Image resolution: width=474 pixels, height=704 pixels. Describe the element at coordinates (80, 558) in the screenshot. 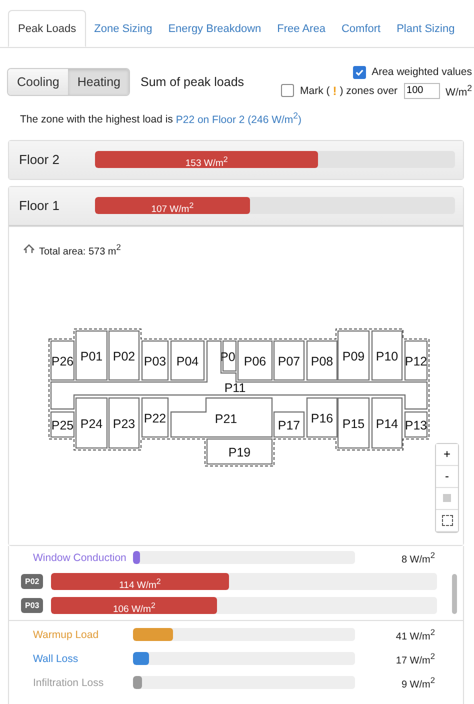

I see `component-label: Window Conduction` at that location.